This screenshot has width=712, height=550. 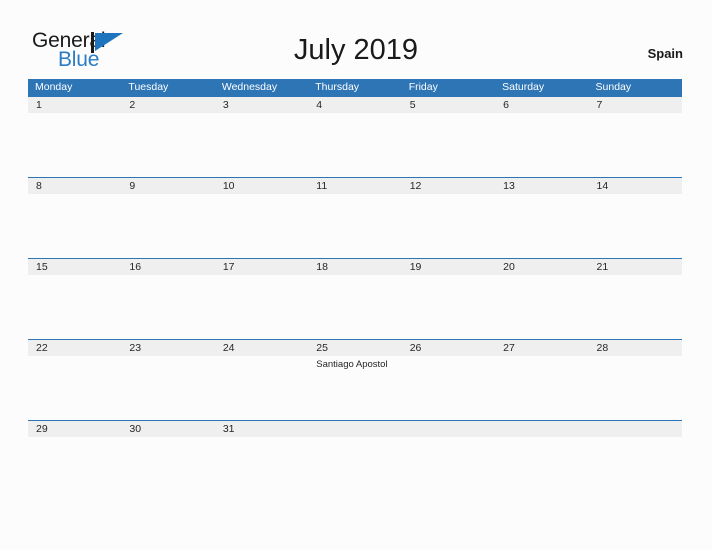 I want to click on holiday-label: Santiago Apostol, so click(x=352, y=364).